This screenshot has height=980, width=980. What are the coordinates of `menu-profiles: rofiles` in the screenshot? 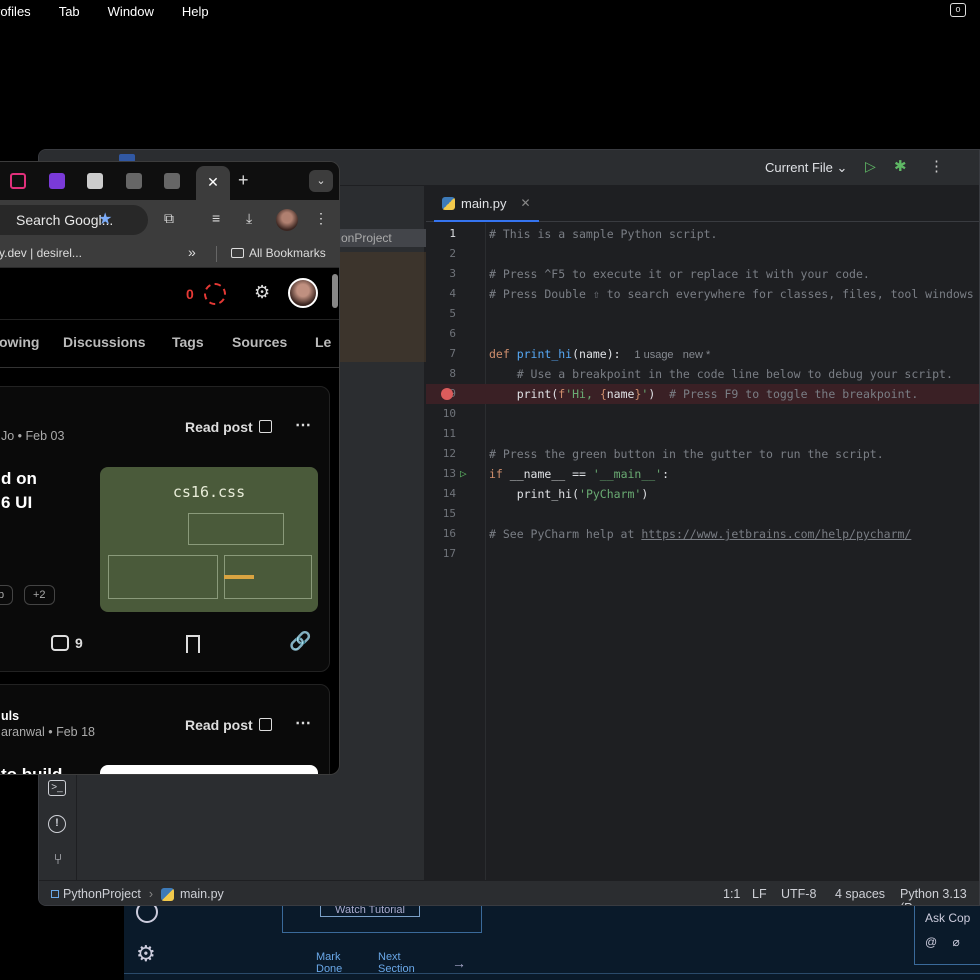 It's located at (15, 11).